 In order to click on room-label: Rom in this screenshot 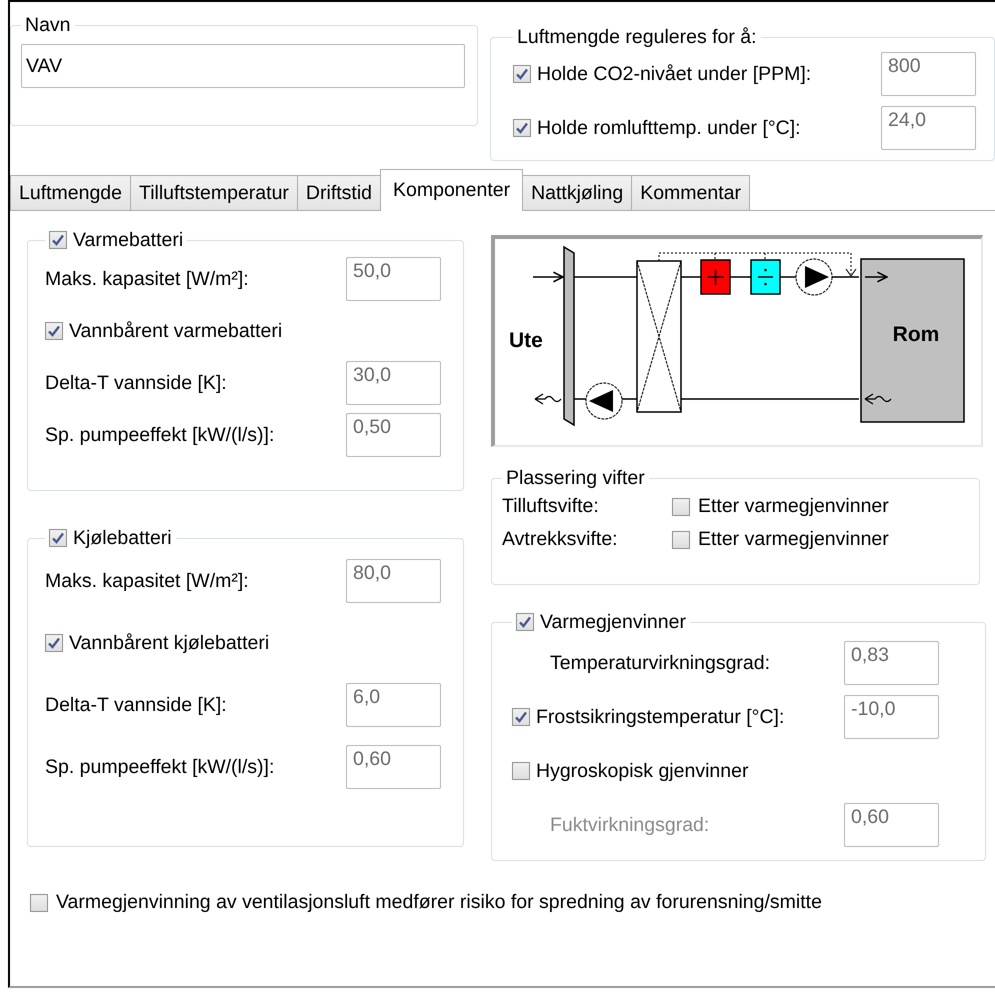, I will do `click(916, 334)`.